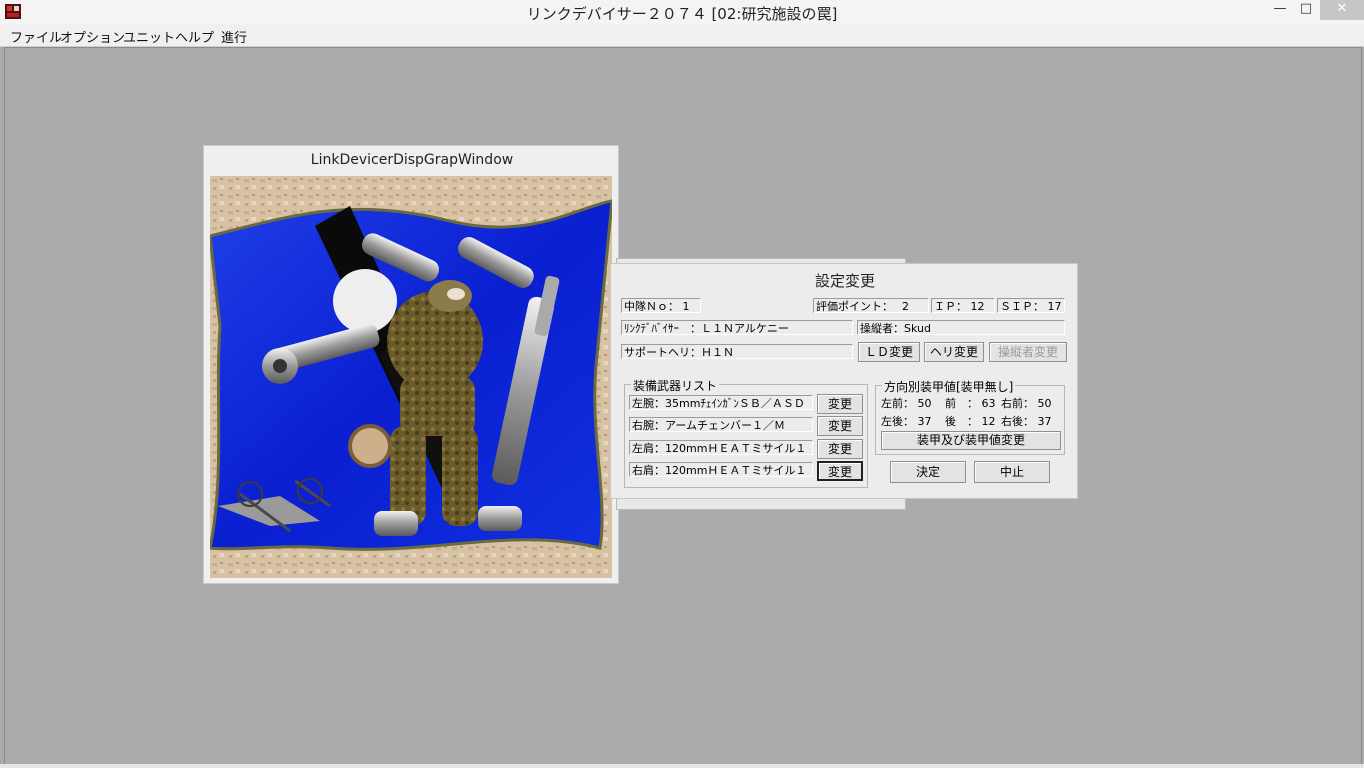 This screenshot has height=768, width=1364. Describe the element at coordinates (889, 352) in the screenshot. I see `ld-change-button: ＬＤ変更` at that location.